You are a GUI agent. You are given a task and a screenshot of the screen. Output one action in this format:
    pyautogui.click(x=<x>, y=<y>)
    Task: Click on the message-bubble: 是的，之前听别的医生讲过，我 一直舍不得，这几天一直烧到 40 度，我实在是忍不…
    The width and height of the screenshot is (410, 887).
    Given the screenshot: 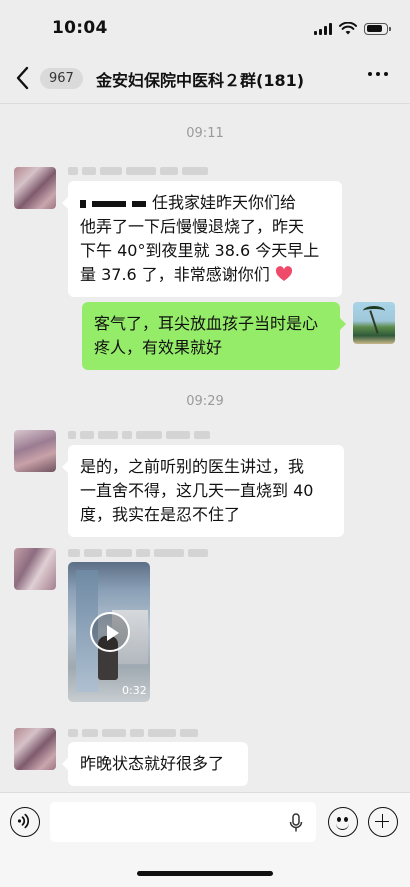 What is the action you would take?
    pyautogui.click(x=203, y=491)
    